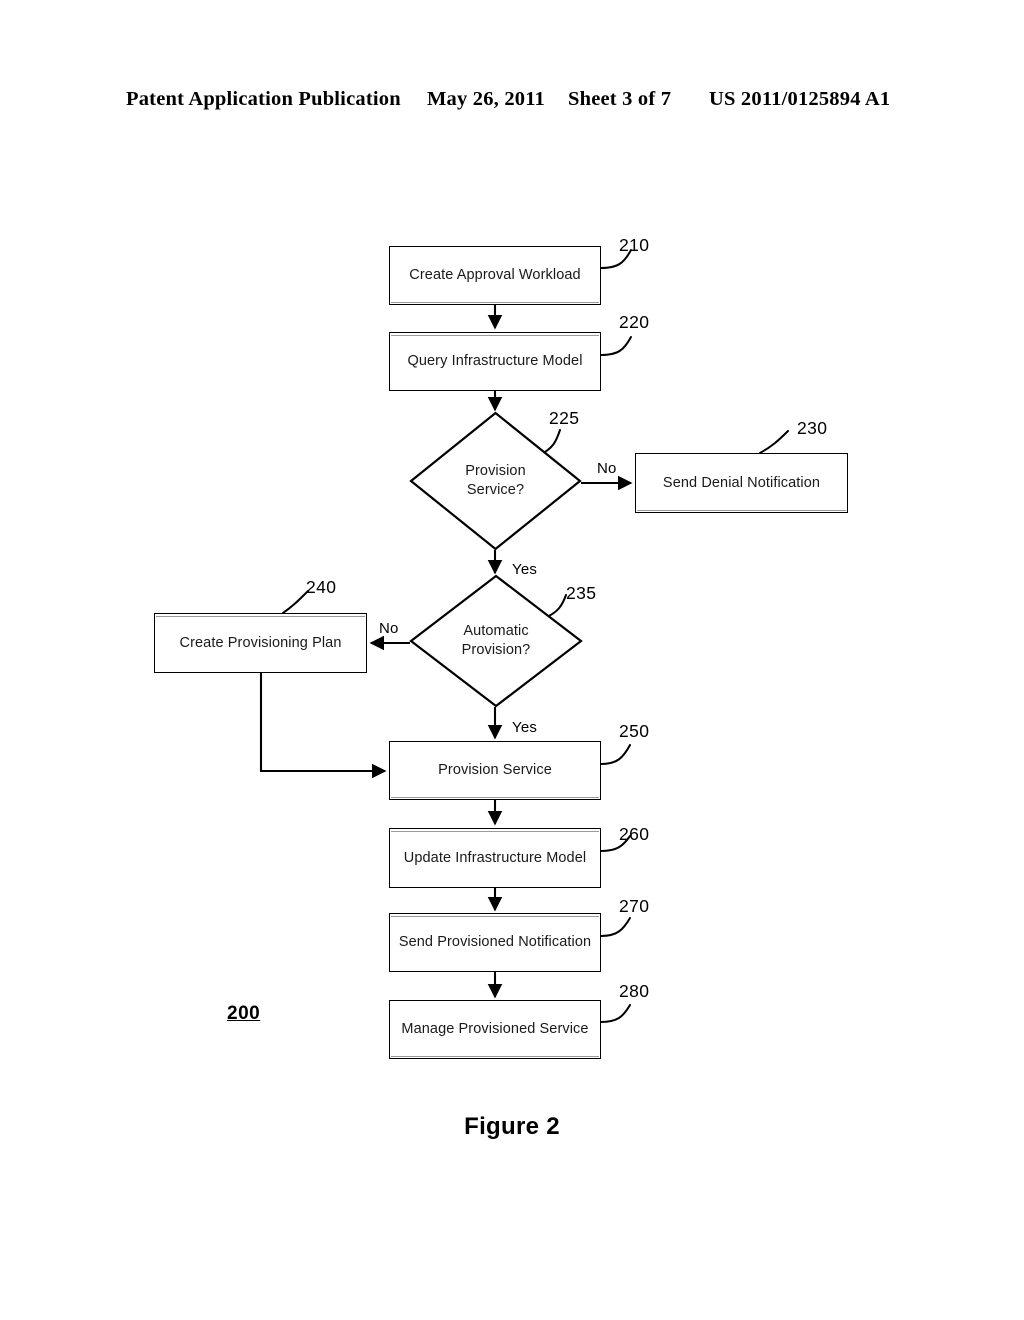 The width and height of the screenshot is (1024, 1320). Describe the element at coordinates (800, 99) in the screenshot. I see `header-publication-number: US 2011/0125894 A1` at that location.